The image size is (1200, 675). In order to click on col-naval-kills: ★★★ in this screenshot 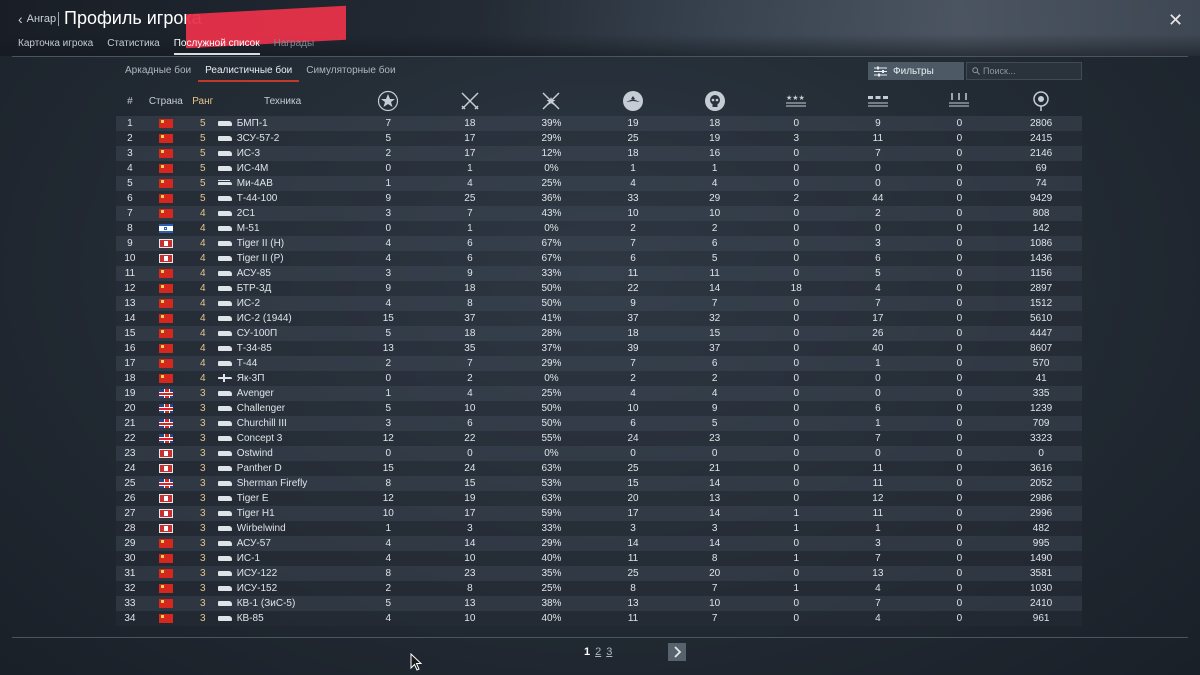, I will do `click(796, 101)`.